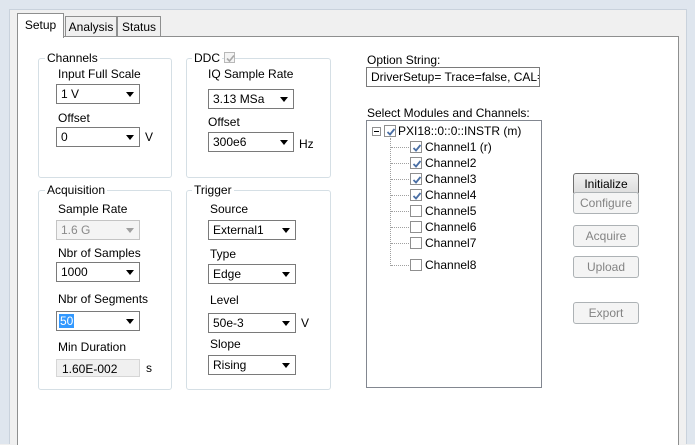 Image resolution: width=695 pixels, height=445 pixels. Describe the element at coordinates (99, 74) in the screenshot. I see `input-full-scale-label: Input Full Scale` at that location.